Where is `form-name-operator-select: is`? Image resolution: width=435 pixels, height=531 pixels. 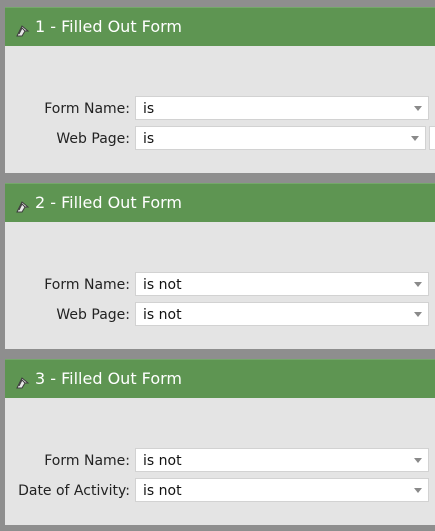 form-name-operator-select: is is located at coordinates (282, 108).